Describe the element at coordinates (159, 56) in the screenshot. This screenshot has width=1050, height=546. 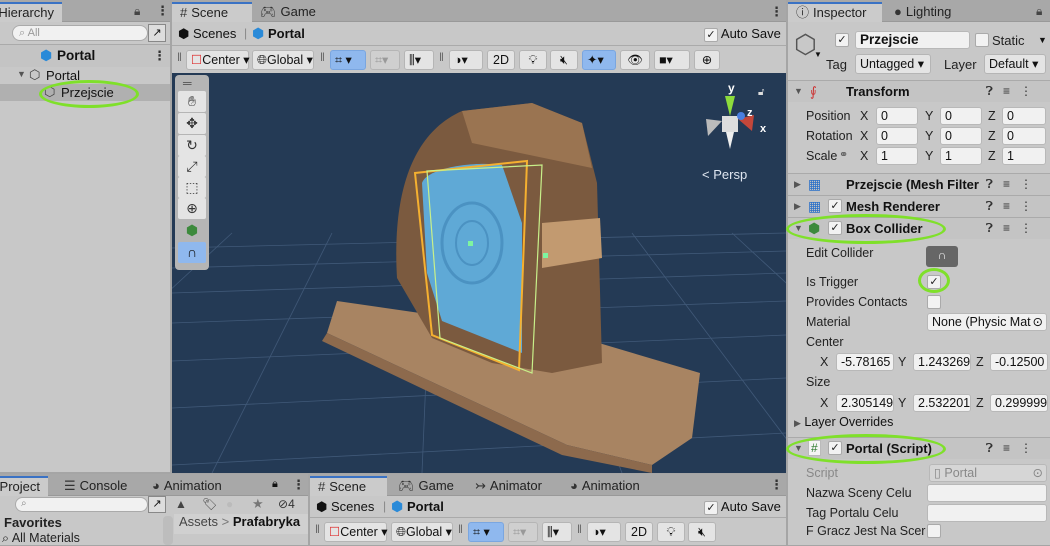
I see `scene-more-icon: ⋮` at that location.